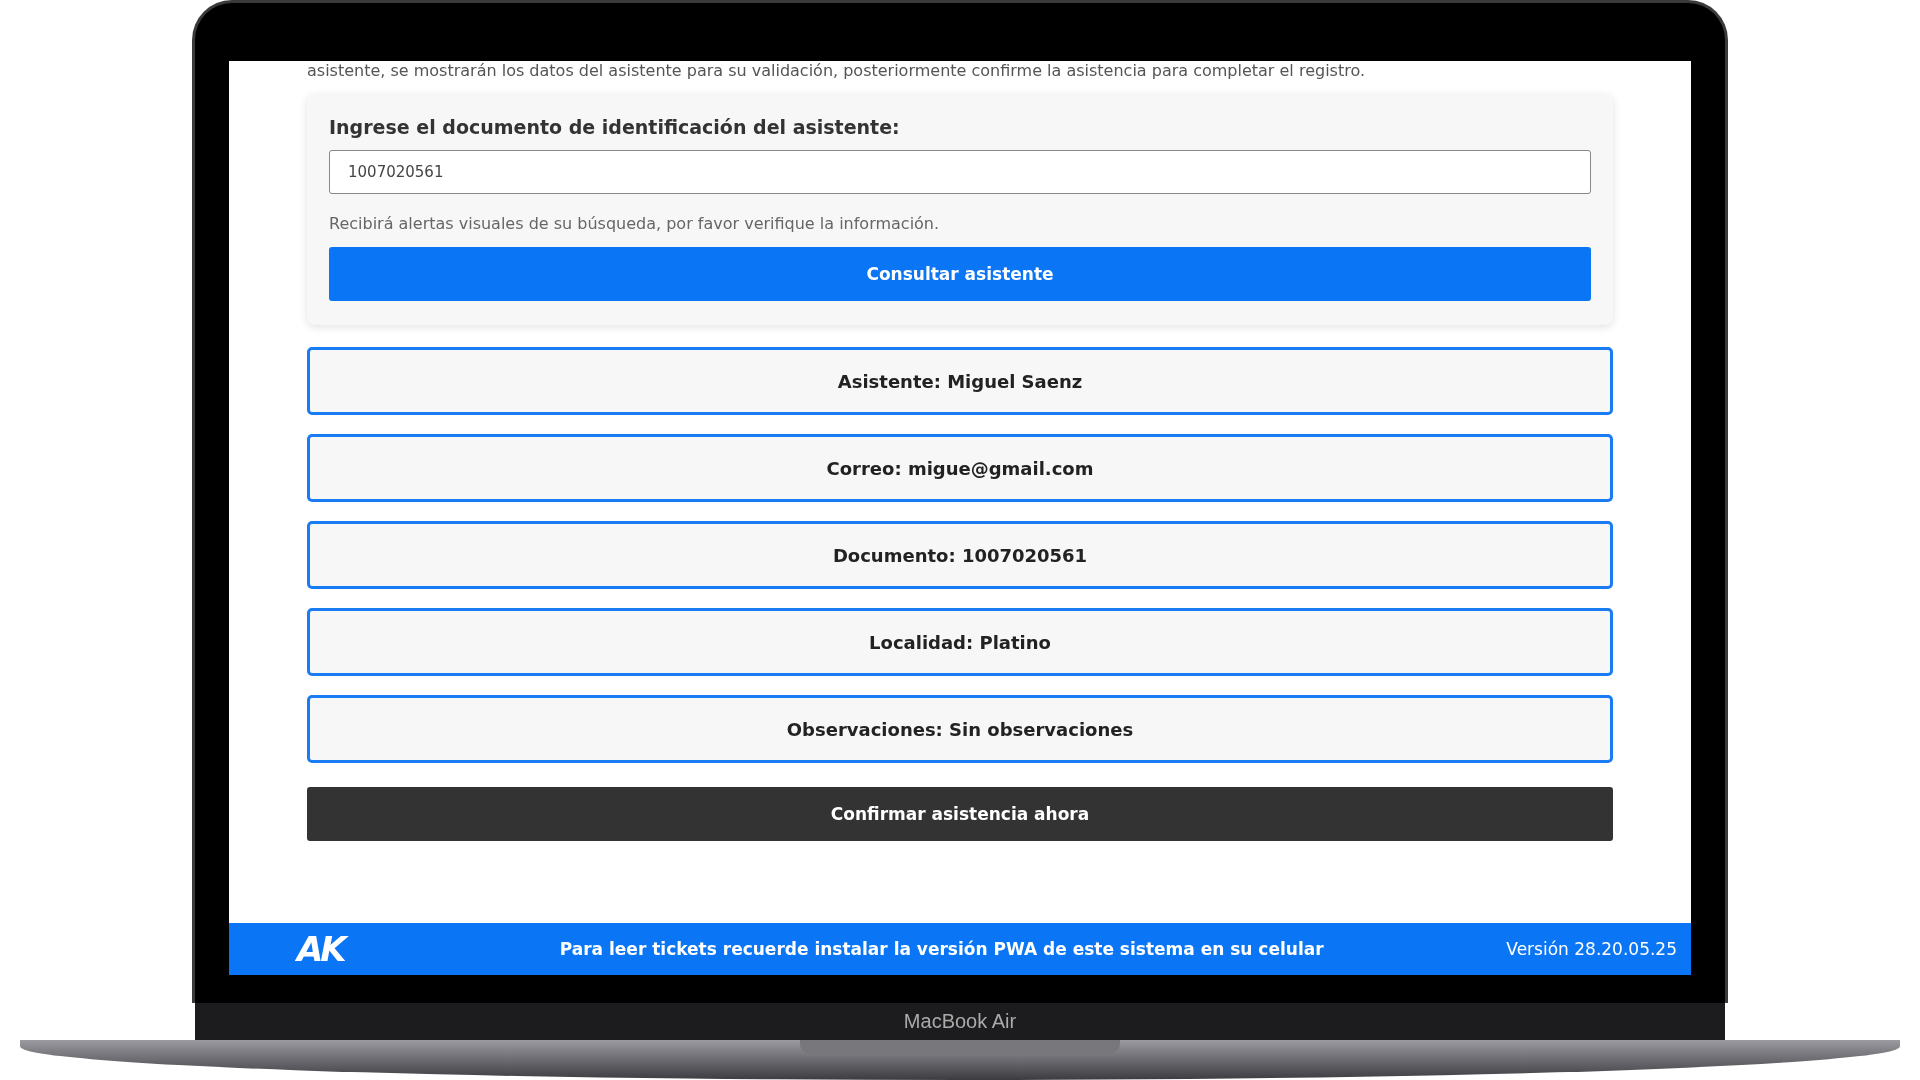  I want to click on document-input-field: 1007020561, so click(960, 172).